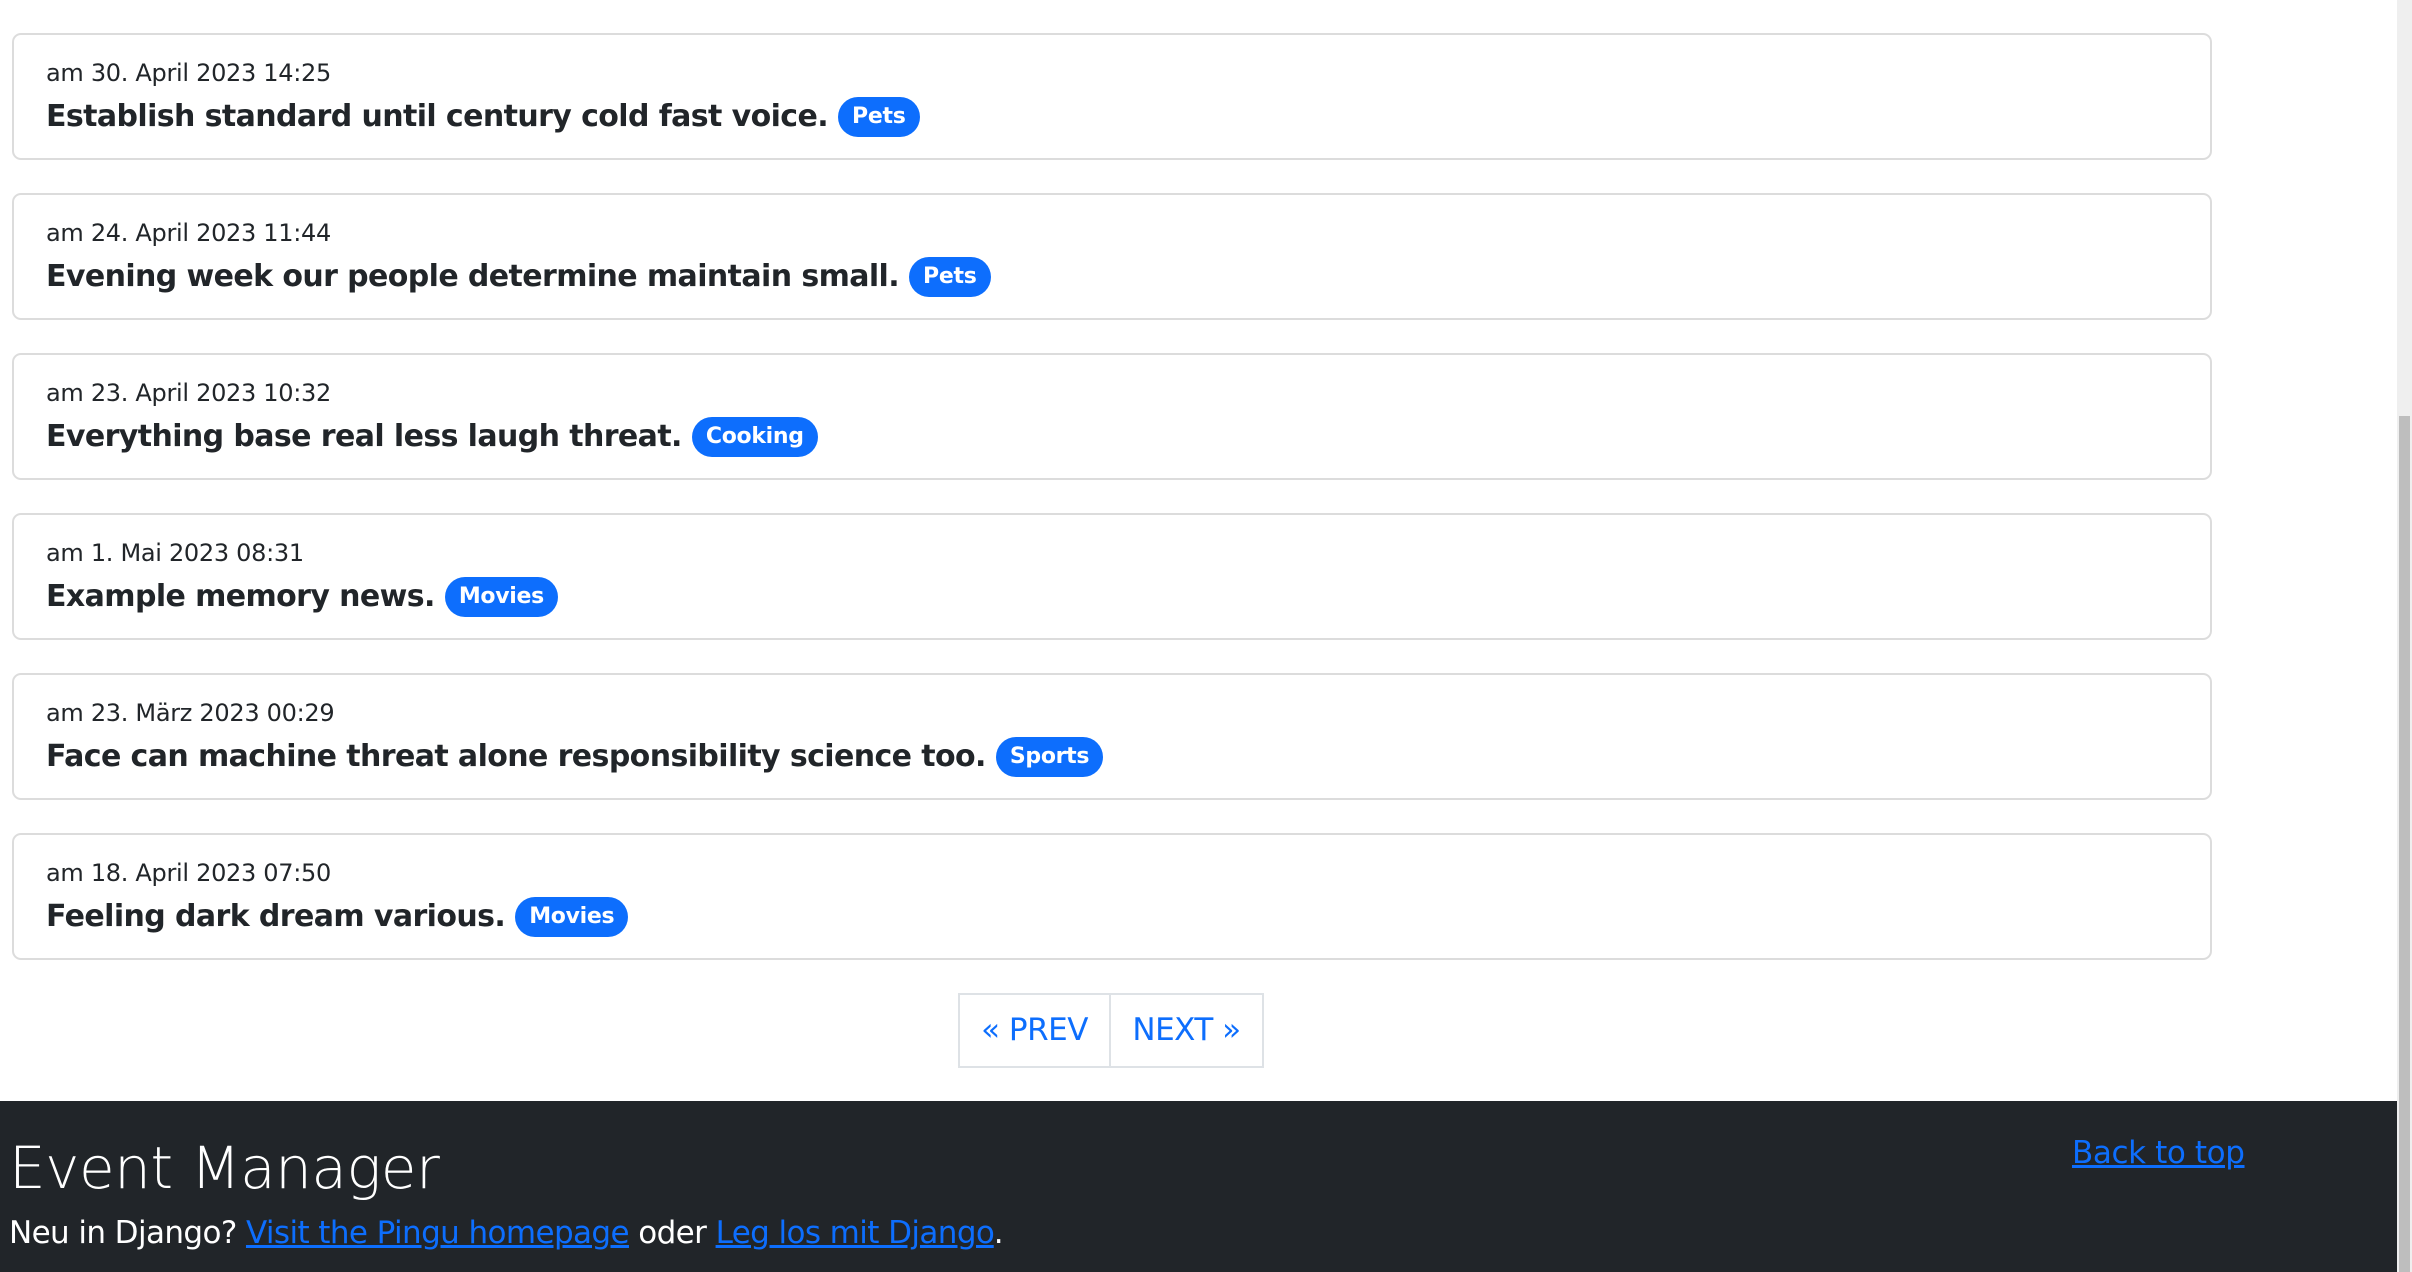 The height and width of the screenshot is (1272, 2412). What do you see at coordinates (188, 873) in the screenshot?
I see `event-date: am 18. April 2023 07:50` at bounding box center [188, 873].